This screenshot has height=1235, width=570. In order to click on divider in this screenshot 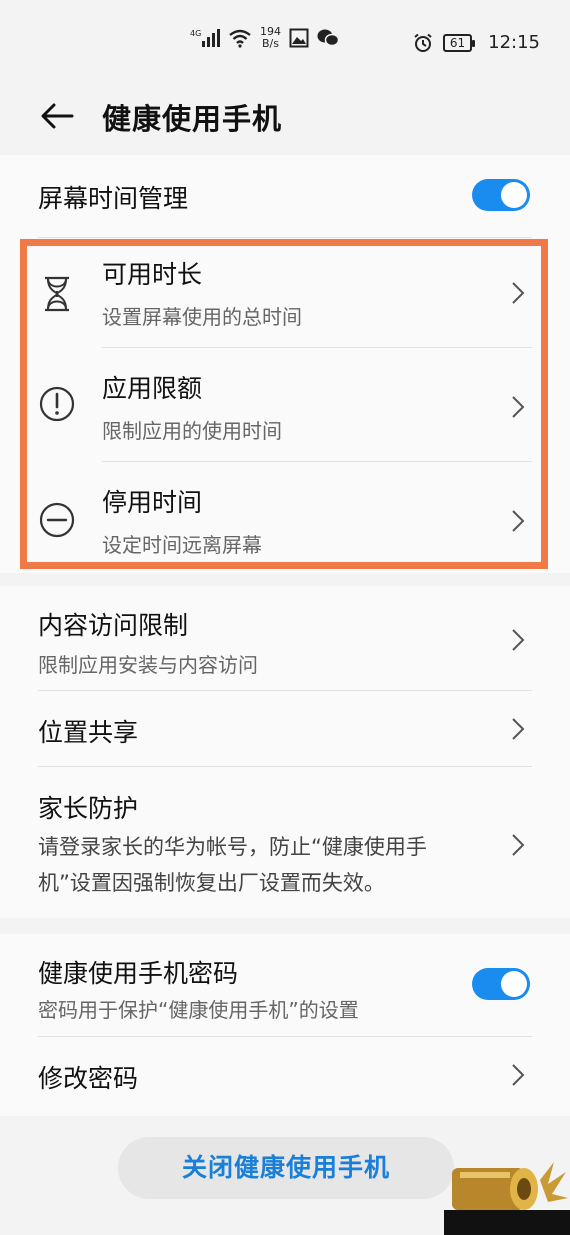, I will do `click(285, 237)`.